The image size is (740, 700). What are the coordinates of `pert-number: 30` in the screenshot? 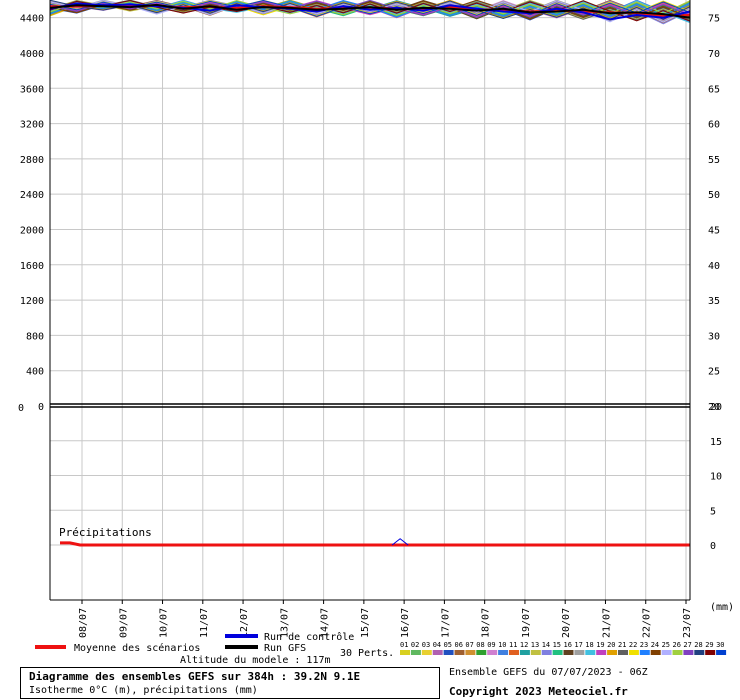 It's located at (720, 645).